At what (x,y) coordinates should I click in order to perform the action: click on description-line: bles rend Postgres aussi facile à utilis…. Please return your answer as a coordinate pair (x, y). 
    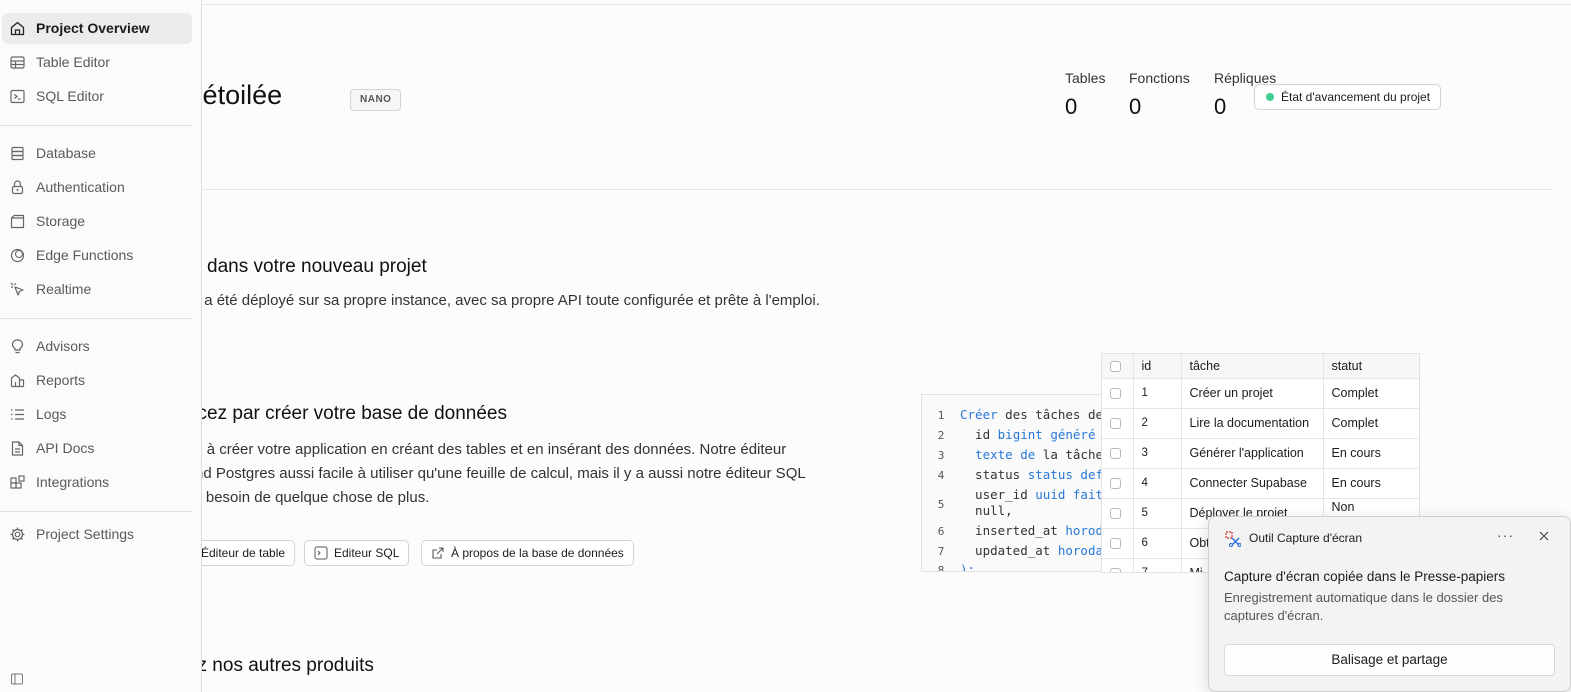
    Looking at the image, I should click on (478, 473).